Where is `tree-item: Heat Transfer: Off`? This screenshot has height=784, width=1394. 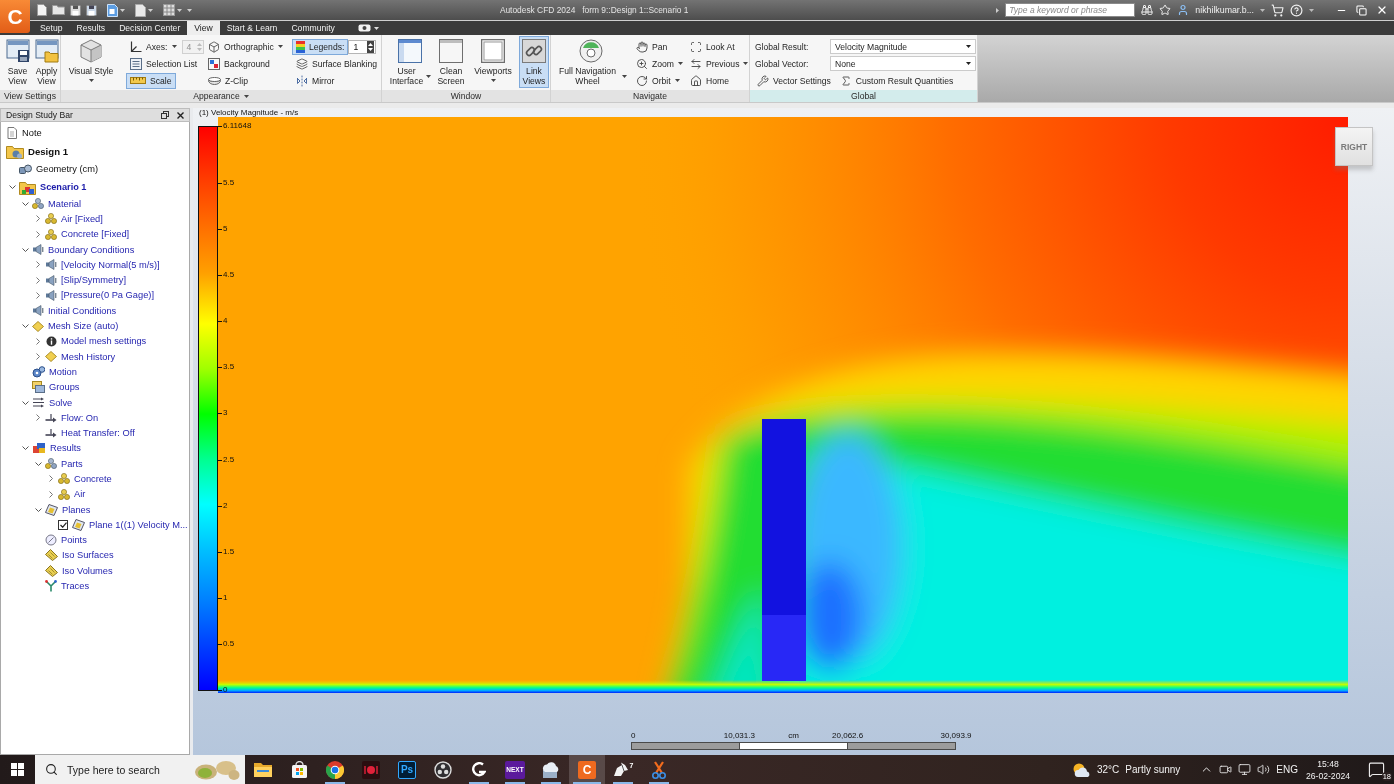 tree-item: Heat Transfer: Off is located at coordinates (98, 433).